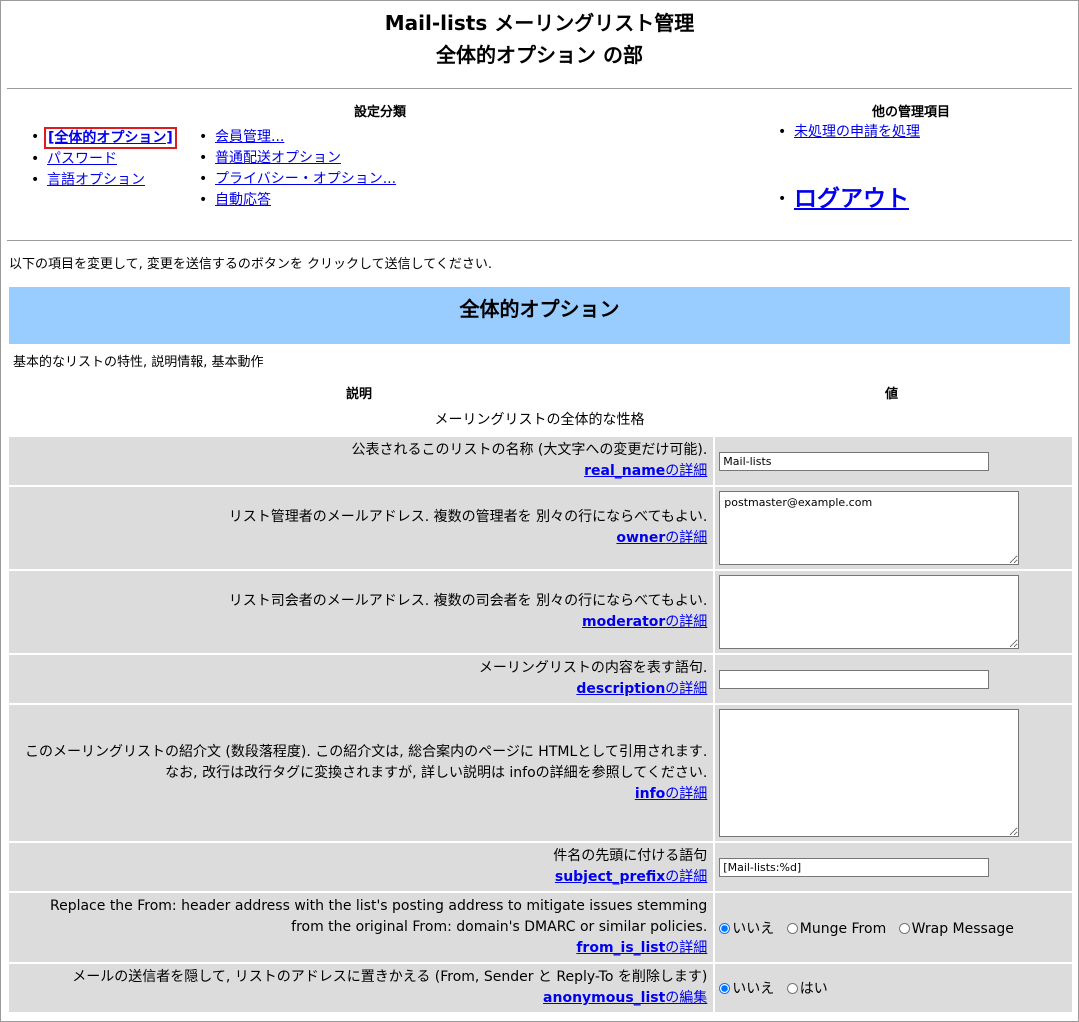 This screenshot has height=1022, width=1079. I want to click on option-text: リスト司会者のメールアドレス. 複数の司会者を 別々の行にならべてもよい., so click(468, 601).